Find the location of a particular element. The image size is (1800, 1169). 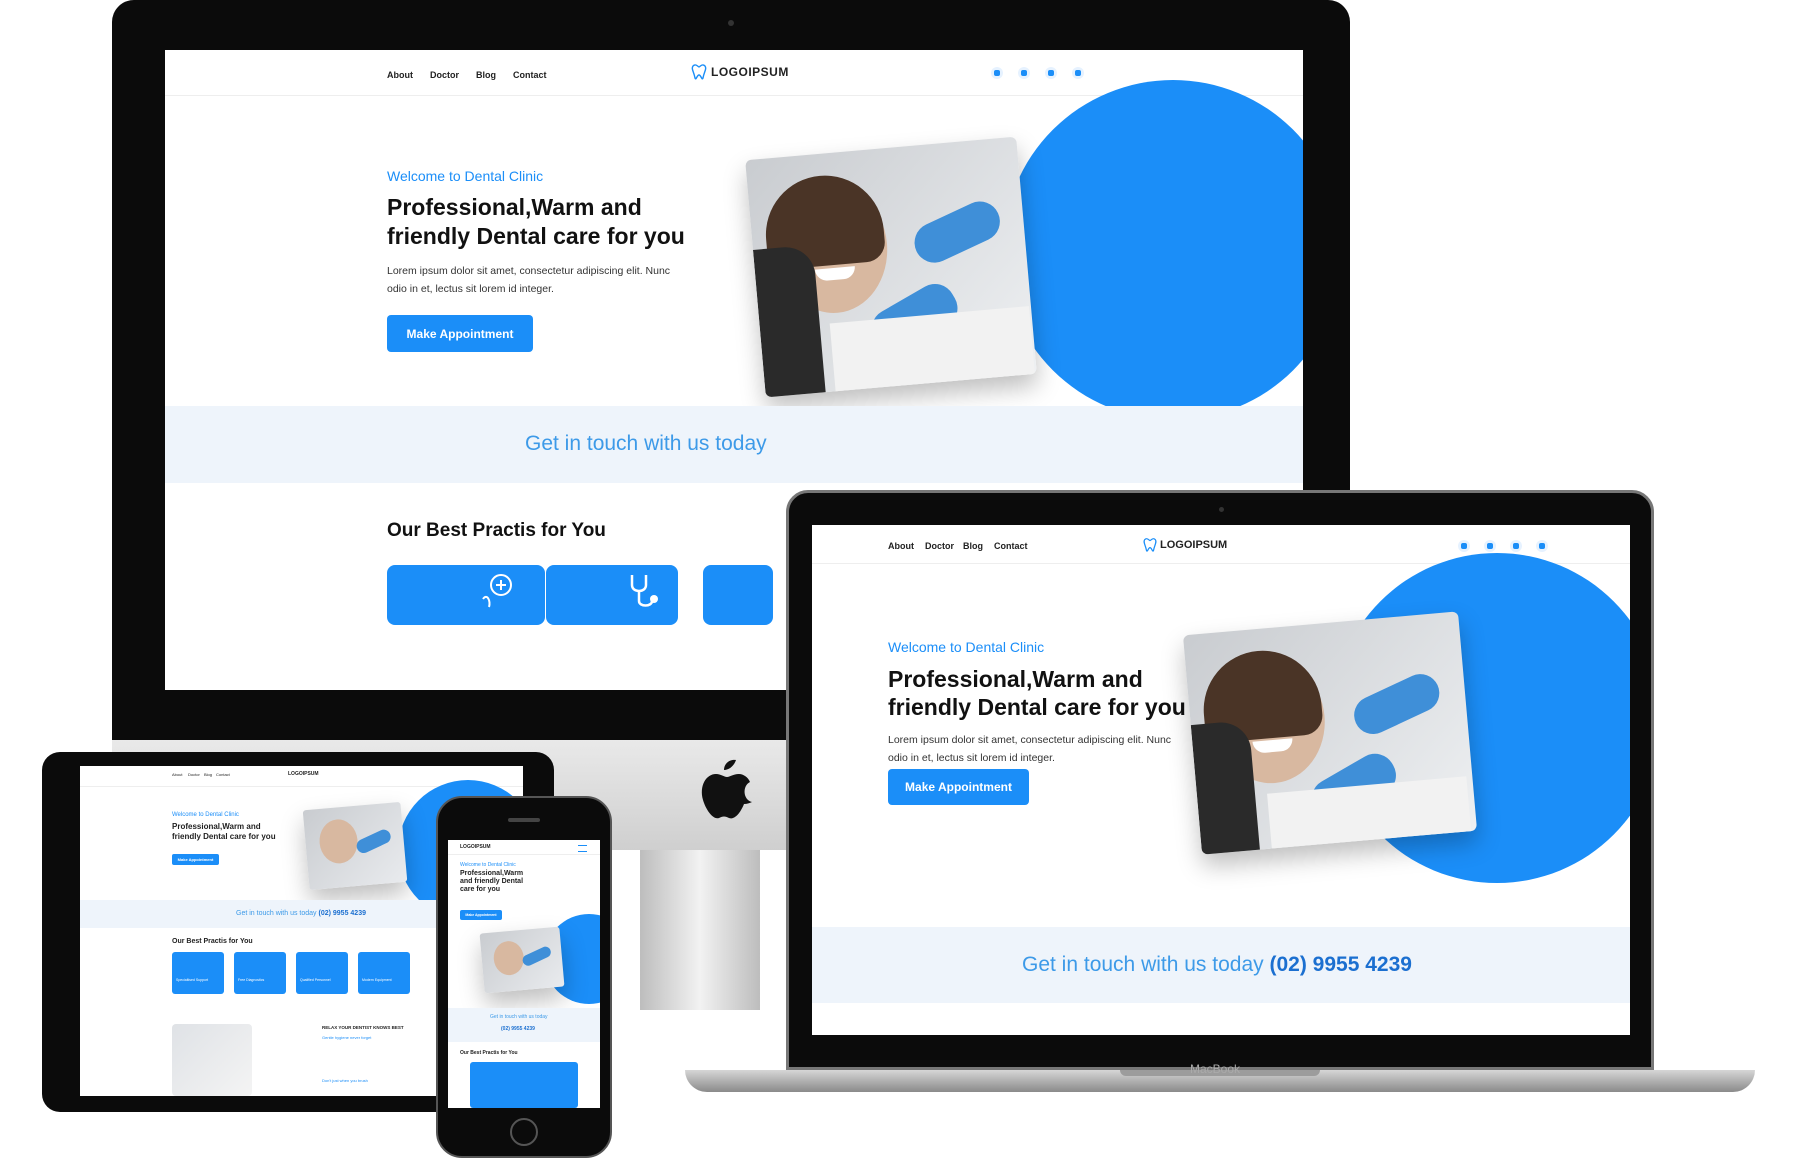

tablet-hero-photo is located at coordinates (355, 846).